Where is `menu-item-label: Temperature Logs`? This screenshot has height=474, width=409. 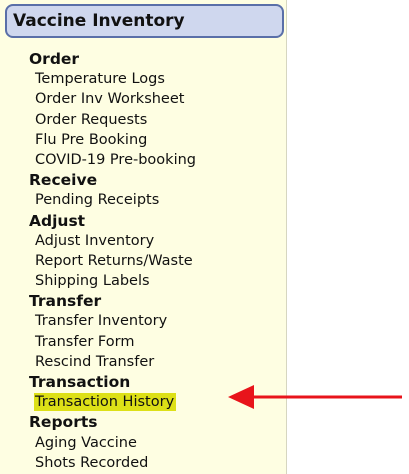
menu-item-label: Temperature Logs is located at coordinates (100, 79).